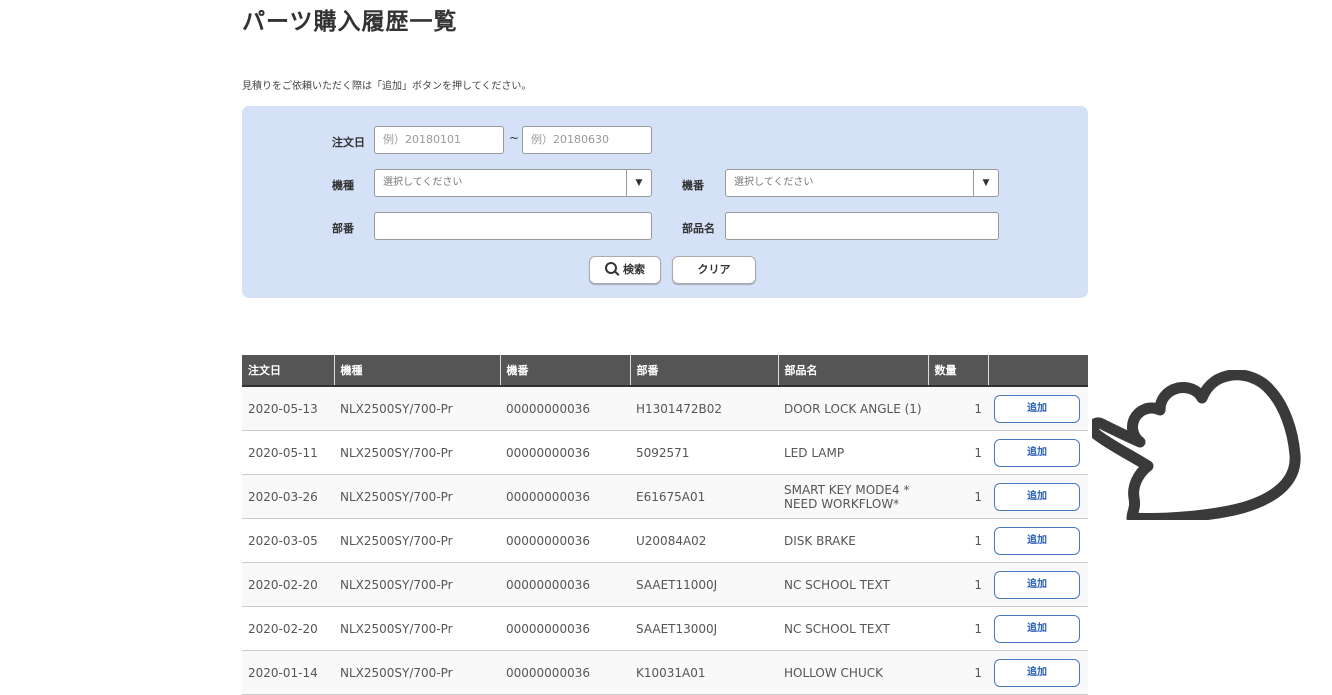  Describe the element at coordinates (704, 584) in the screenshot. I see `cell-part-no: SAAET11000J` at that location.